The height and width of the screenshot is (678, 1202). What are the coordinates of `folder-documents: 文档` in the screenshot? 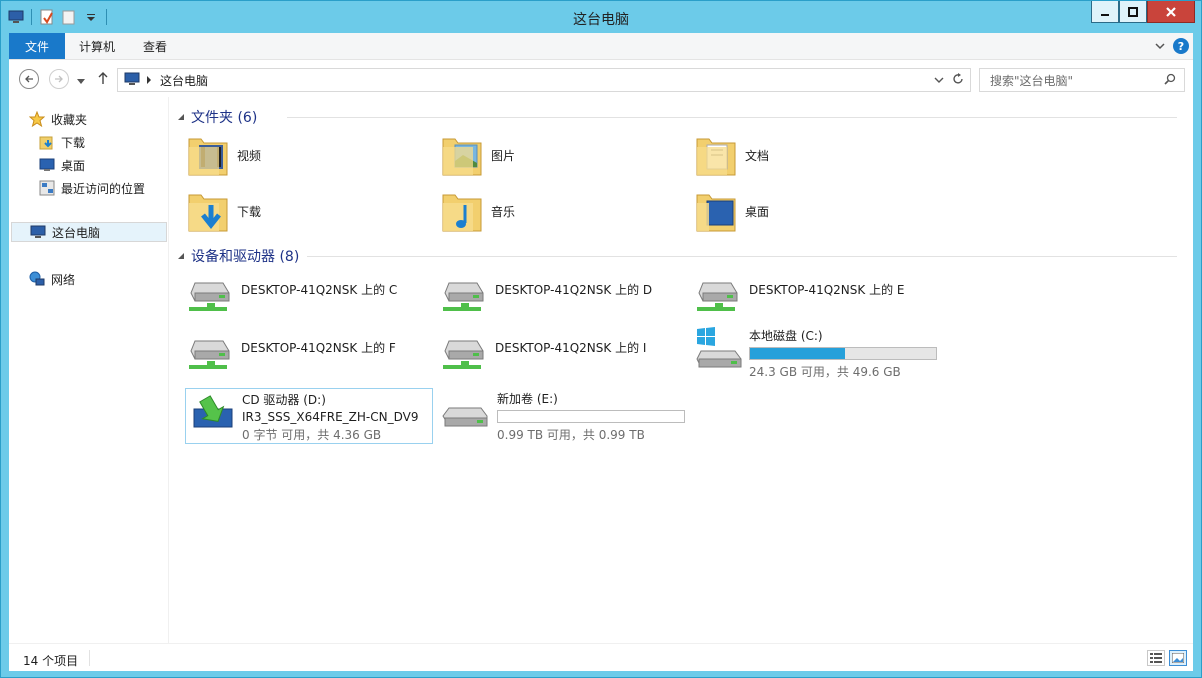 It's located at (732, 155).